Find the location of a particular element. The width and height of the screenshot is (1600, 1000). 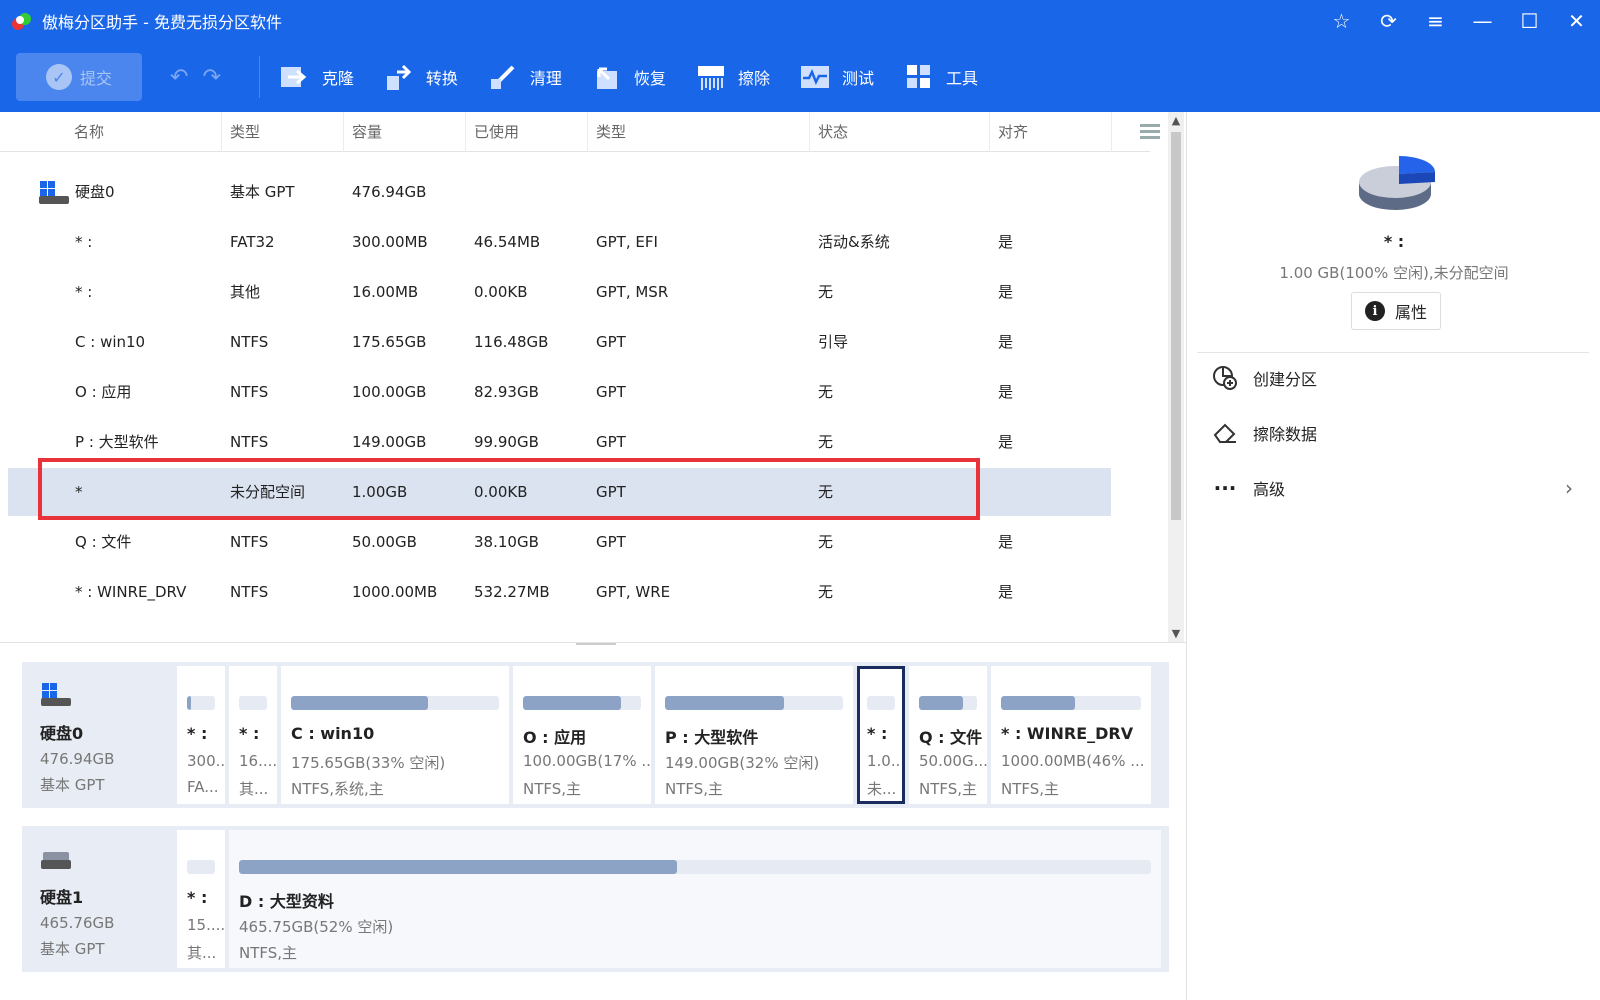

table-row: Q : 文件 NTFS 50.00GB 38.10GB GPT 无 是 is located at coordinates (575, 542).